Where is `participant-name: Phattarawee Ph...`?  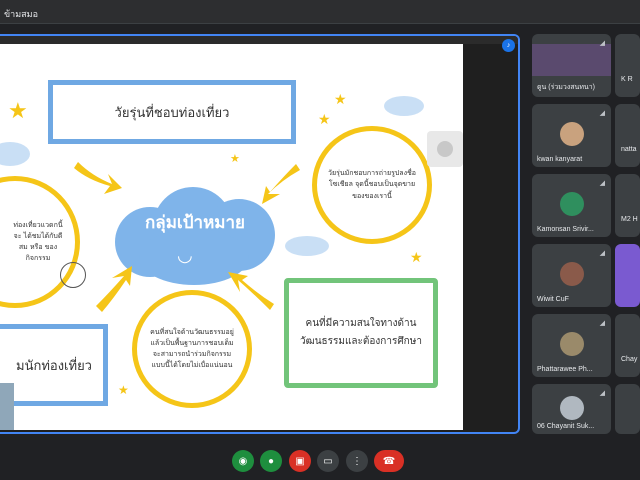
participant-name: Phattarawee Ph... is located at coordinates (565, 369).